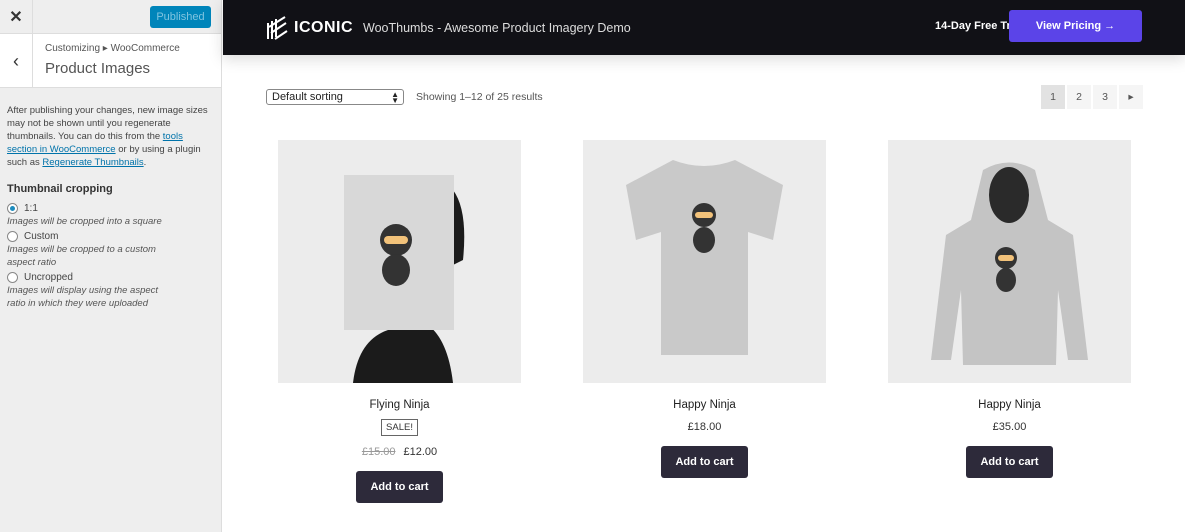 This screenshot has width=1185, height=532. Describe the element at coordinates (1092, 97) in the screenshot. I see `pagination: 1 2 3 ▸` at that location.